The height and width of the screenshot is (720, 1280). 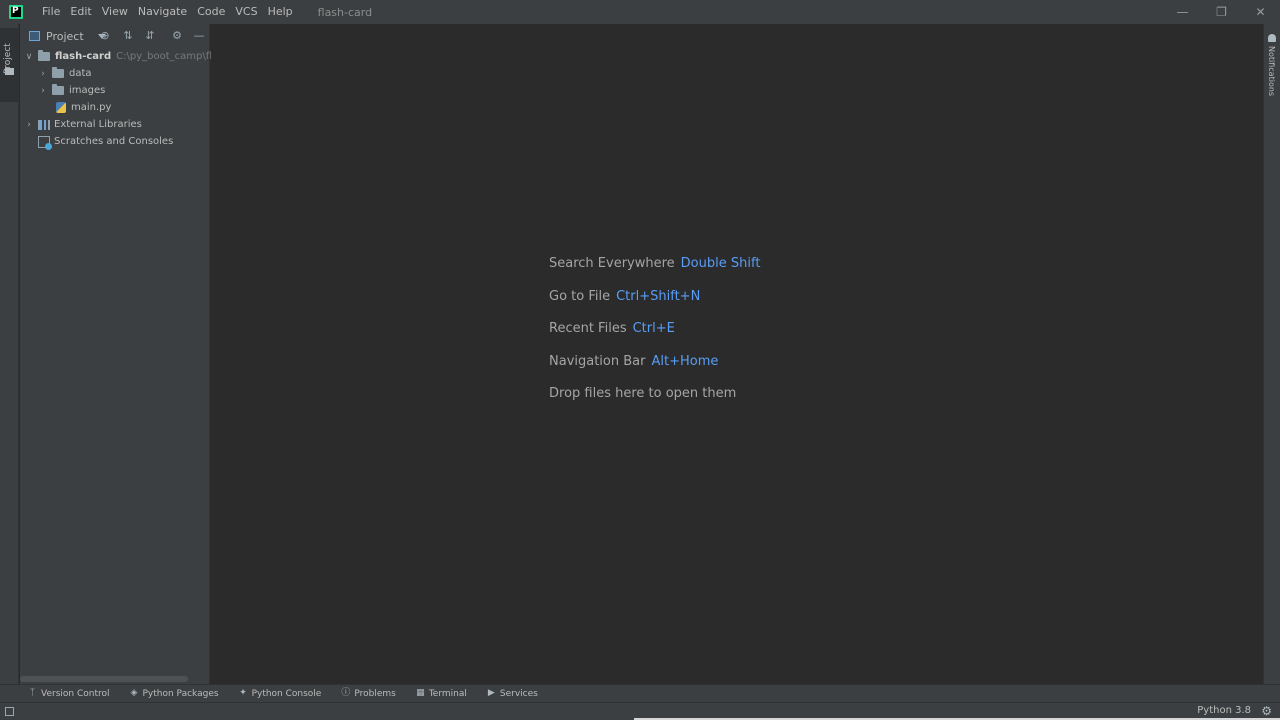 I want to click on left-tool-stripe: Project, so click(x=9, y=354).